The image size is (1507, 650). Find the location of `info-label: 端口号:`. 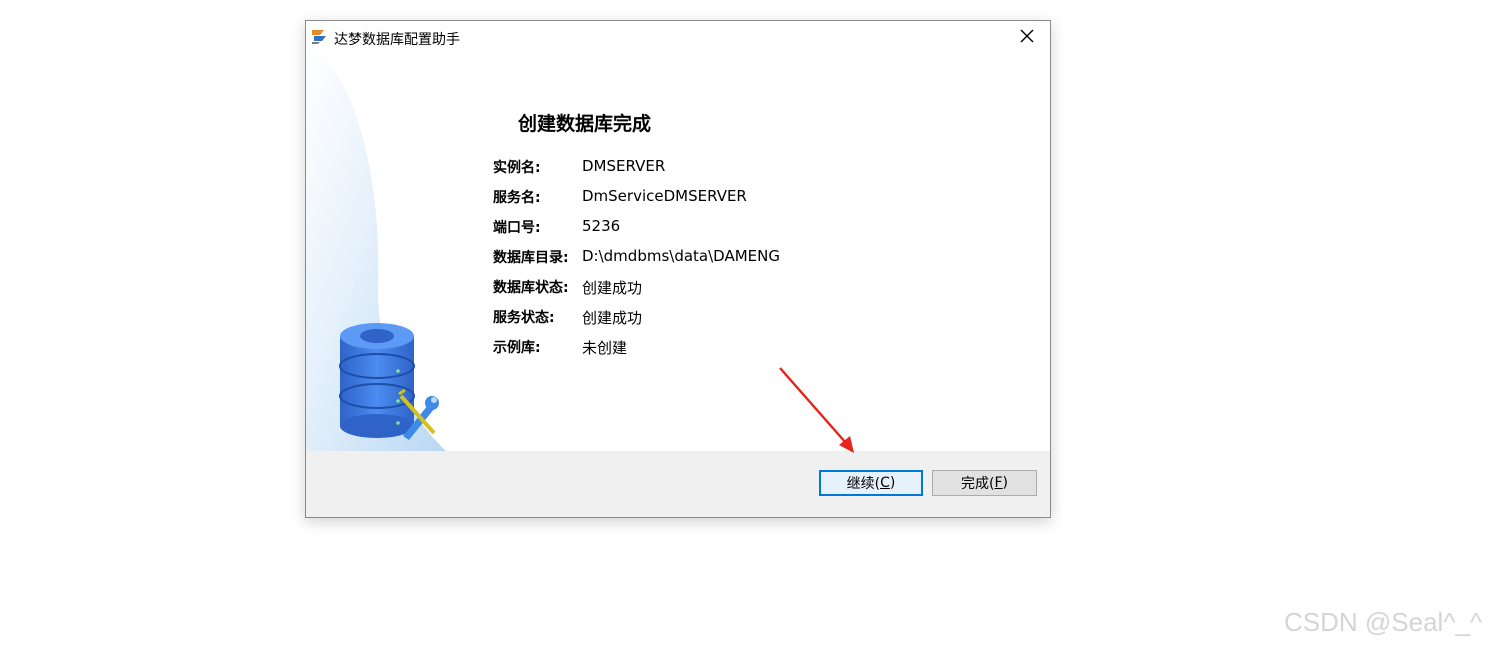

info-label: 端口号: is located at coordinates (517, 228).